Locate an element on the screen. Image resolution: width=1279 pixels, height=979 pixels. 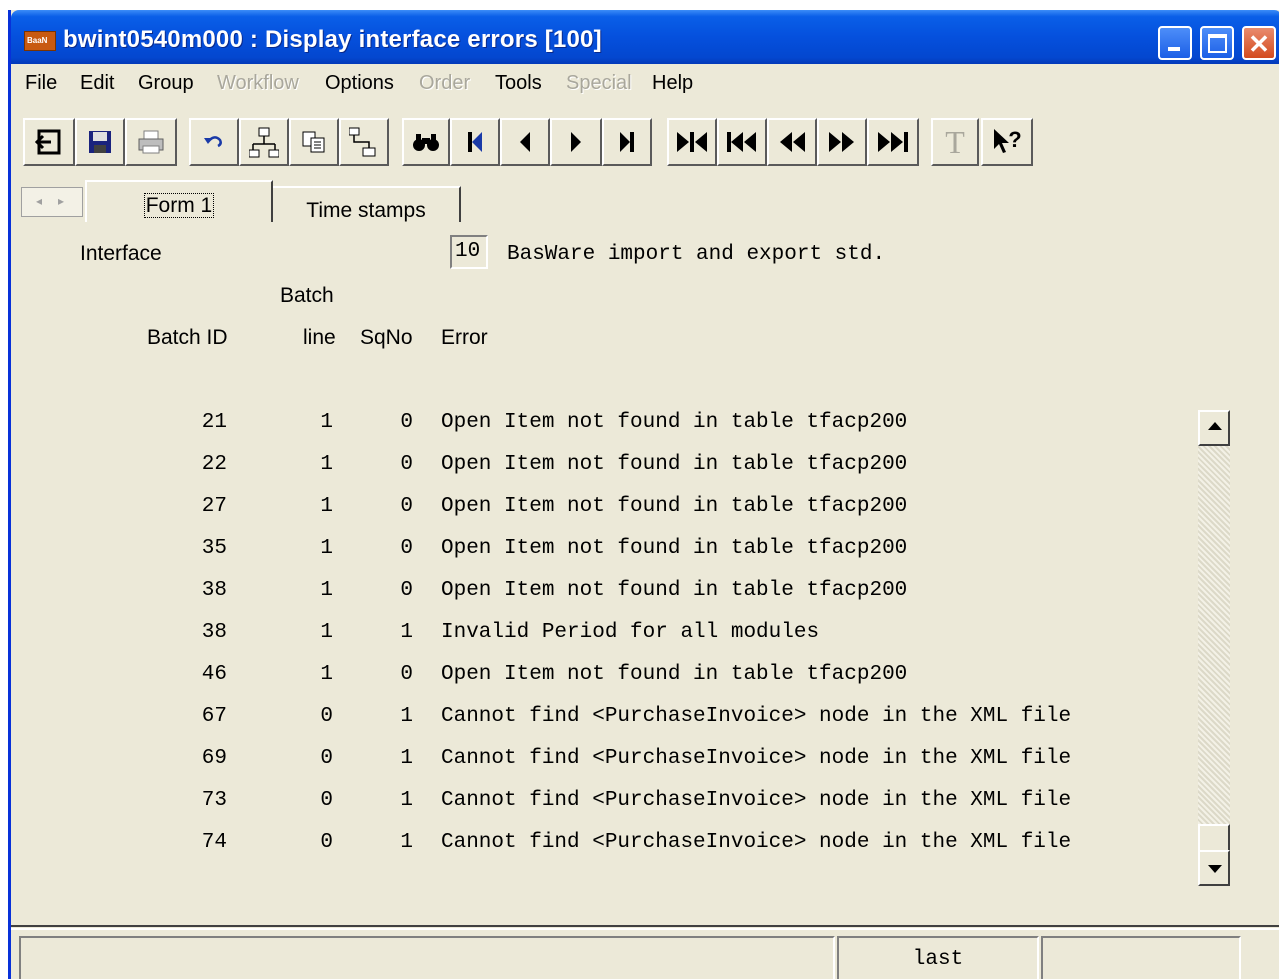
exit-button is located at coordinates (49, 142).